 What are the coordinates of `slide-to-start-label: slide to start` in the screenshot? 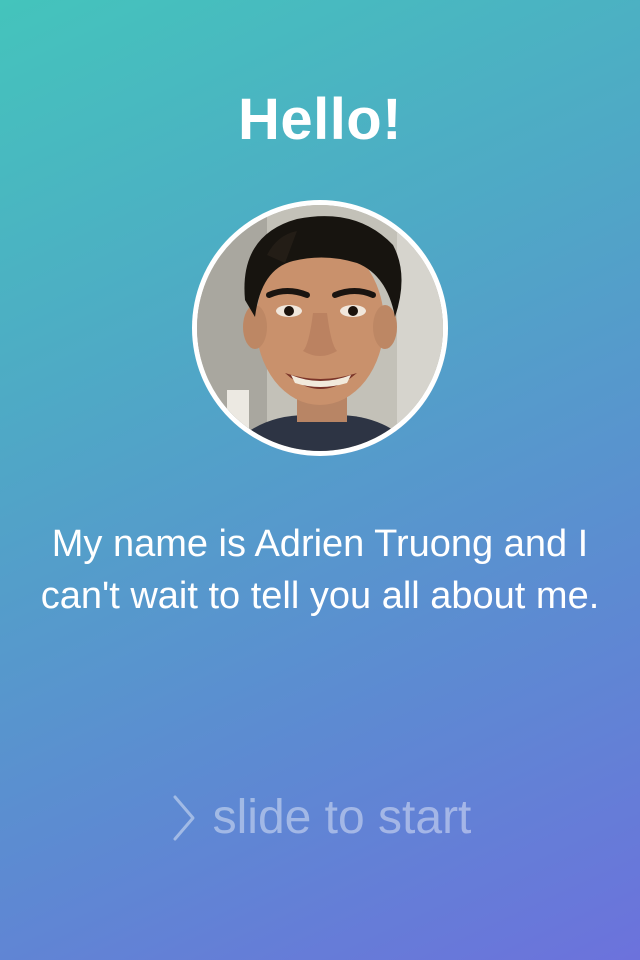 It's located at (342, 817).